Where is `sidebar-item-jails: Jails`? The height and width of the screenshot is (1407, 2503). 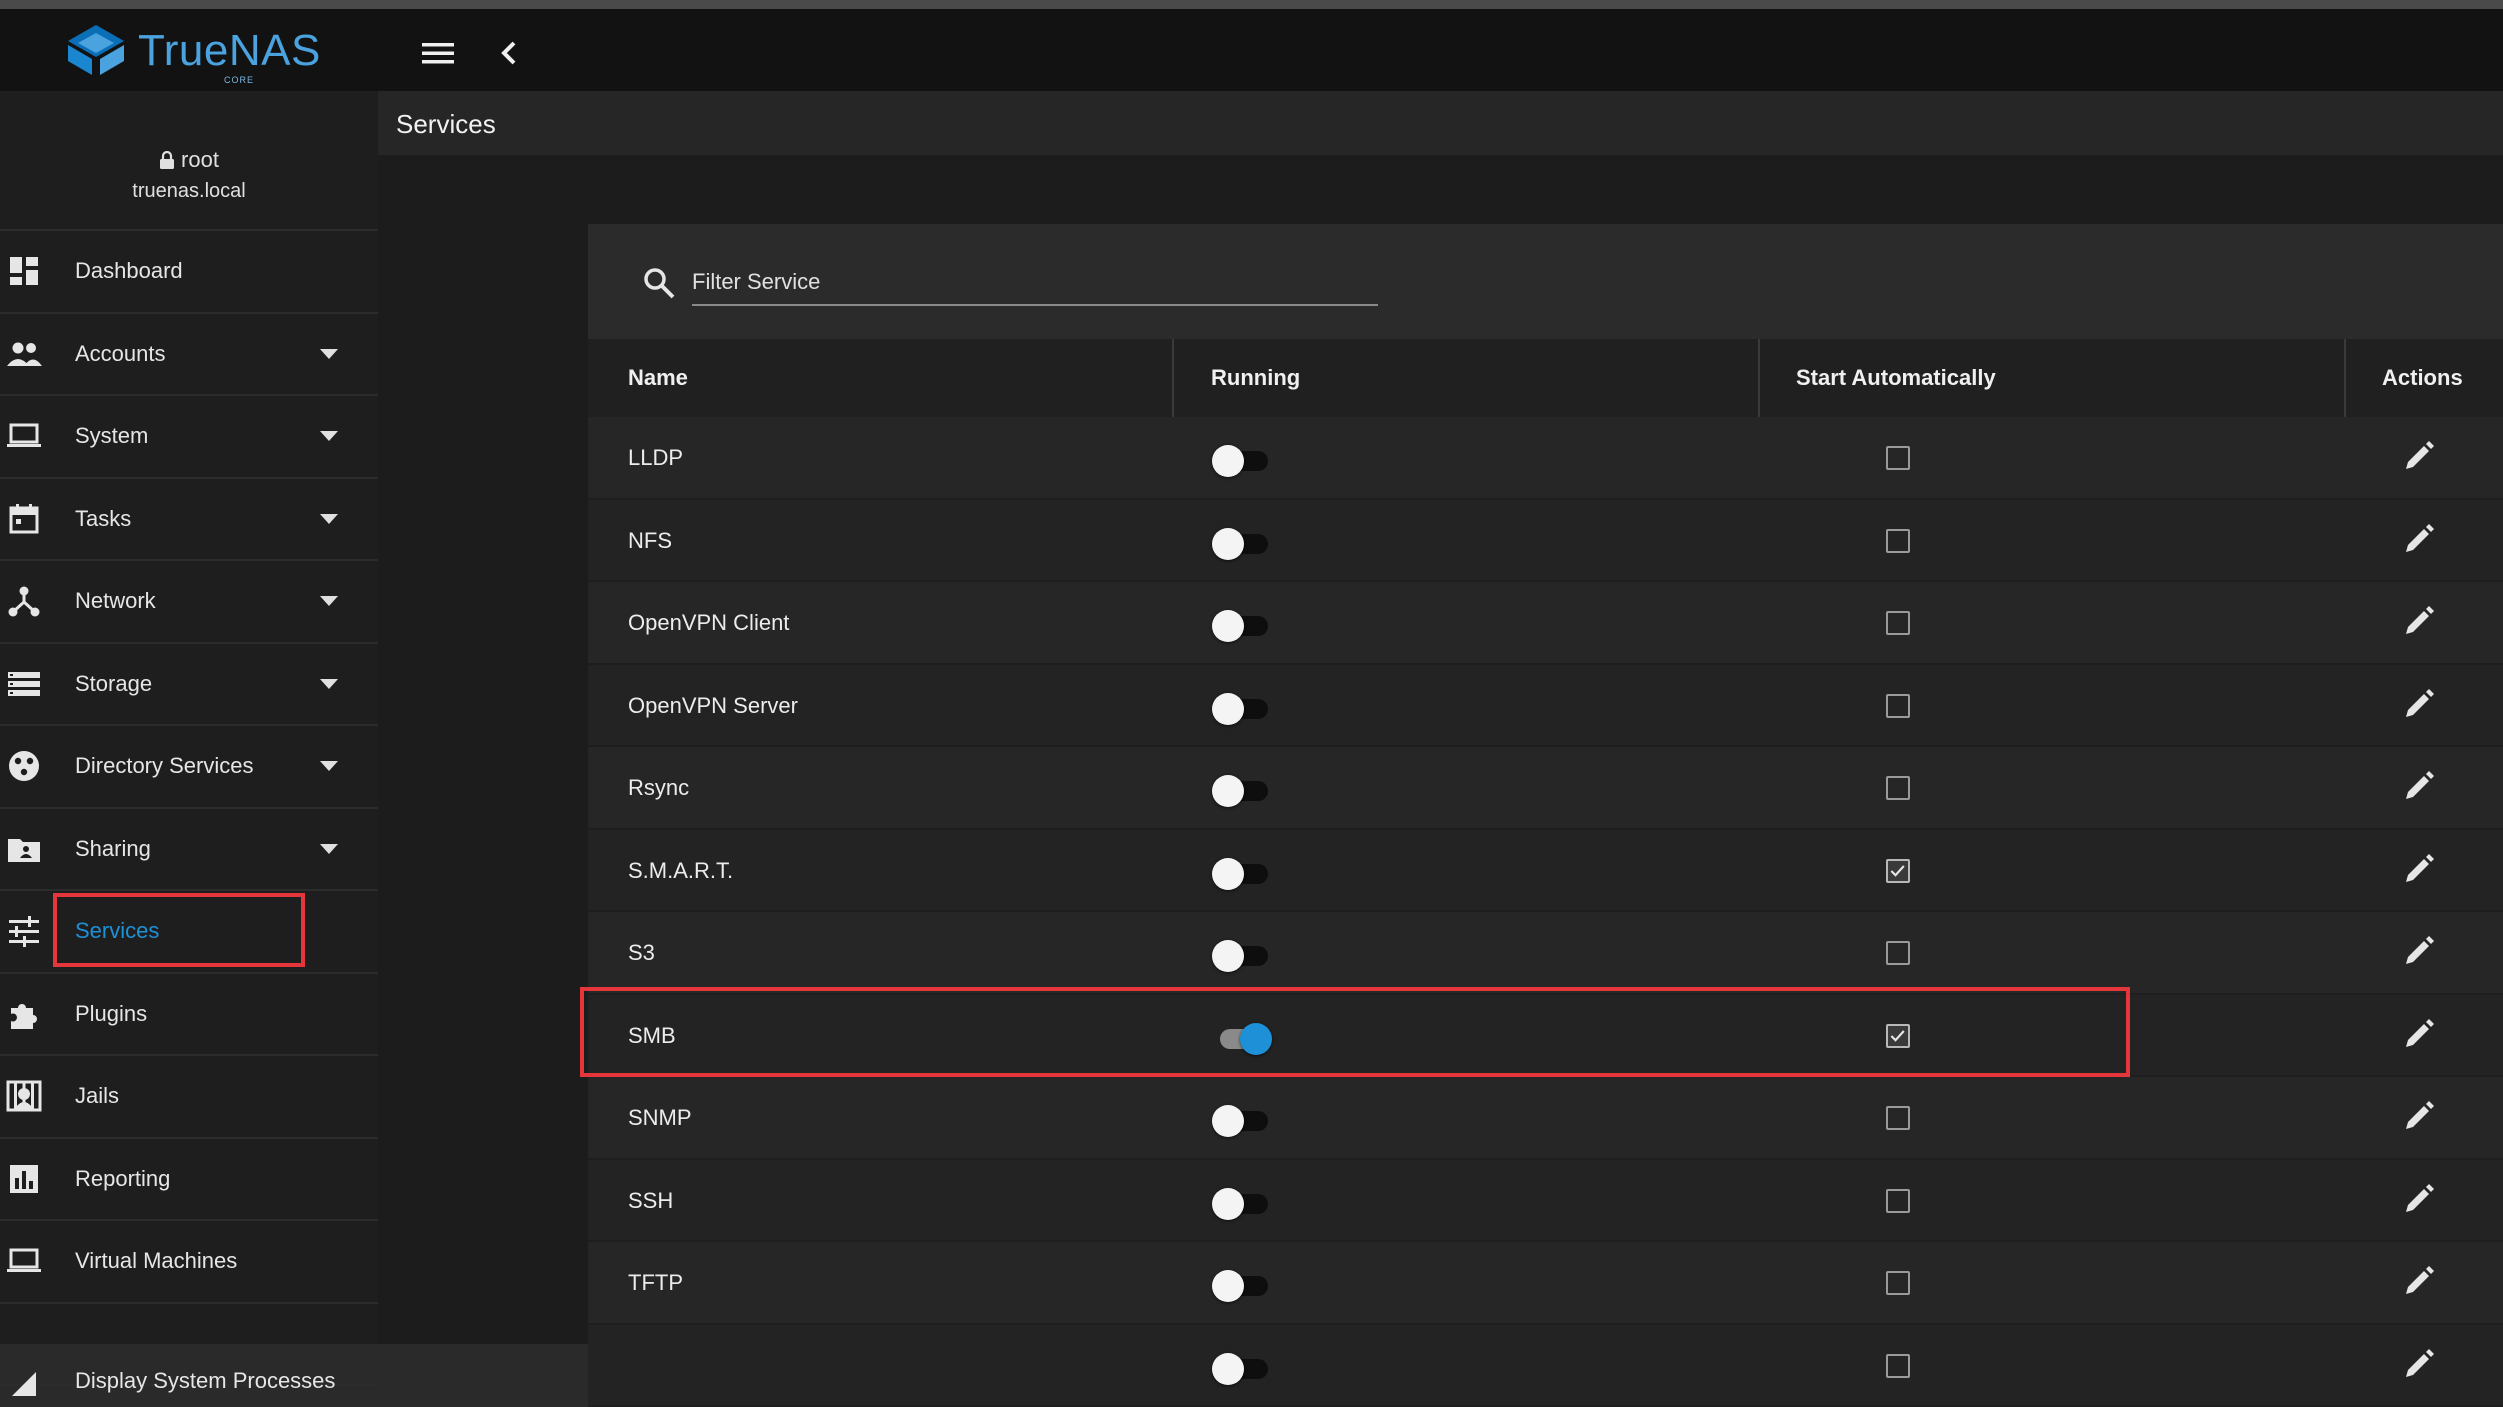 sidebar-item-jails: Jails is located at coordinates (189, 1097).